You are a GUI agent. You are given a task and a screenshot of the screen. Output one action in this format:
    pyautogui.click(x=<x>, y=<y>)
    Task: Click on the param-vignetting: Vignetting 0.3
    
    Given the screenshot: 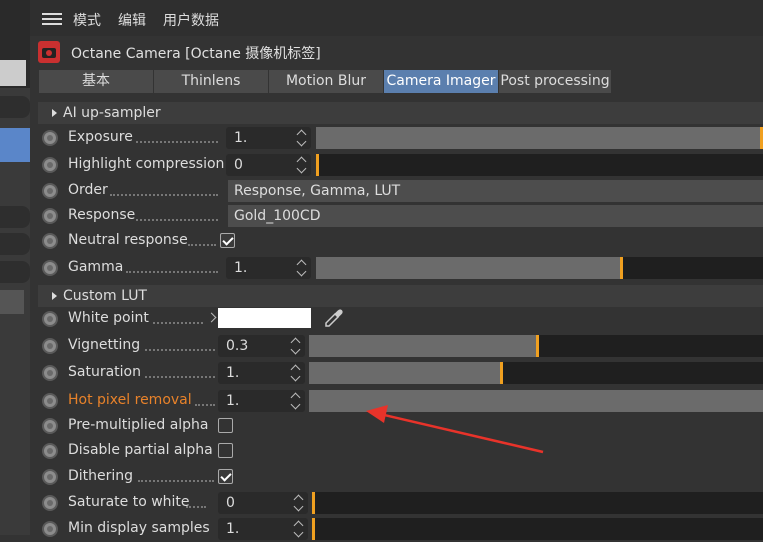 What is the action you would take?
    pyautogui.click(x=400, y=346)
    